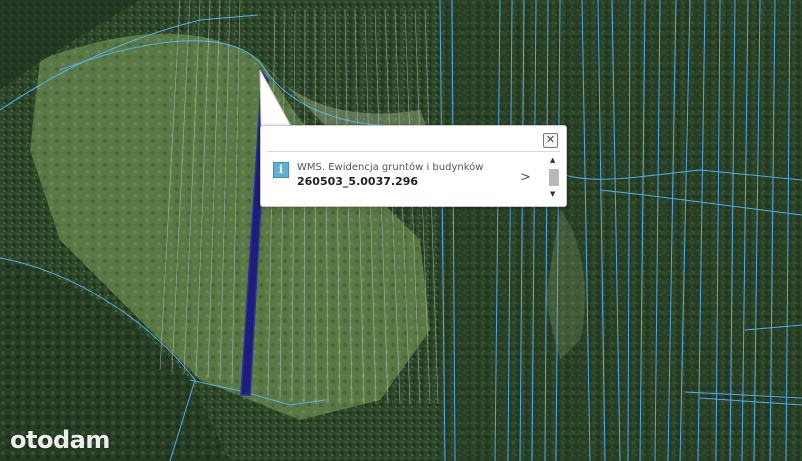 This screenshot has width=802, height=461. Describe the element at coordinates (552, 194) in the screenshot. I see `scroll-down-icon: ▼` at that location.